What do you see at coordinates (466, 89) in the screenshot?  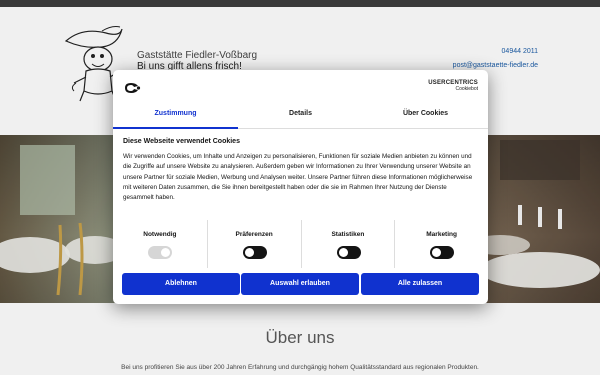 I see `brand-sub: Cookiebot` at bounding box center [466, 89].